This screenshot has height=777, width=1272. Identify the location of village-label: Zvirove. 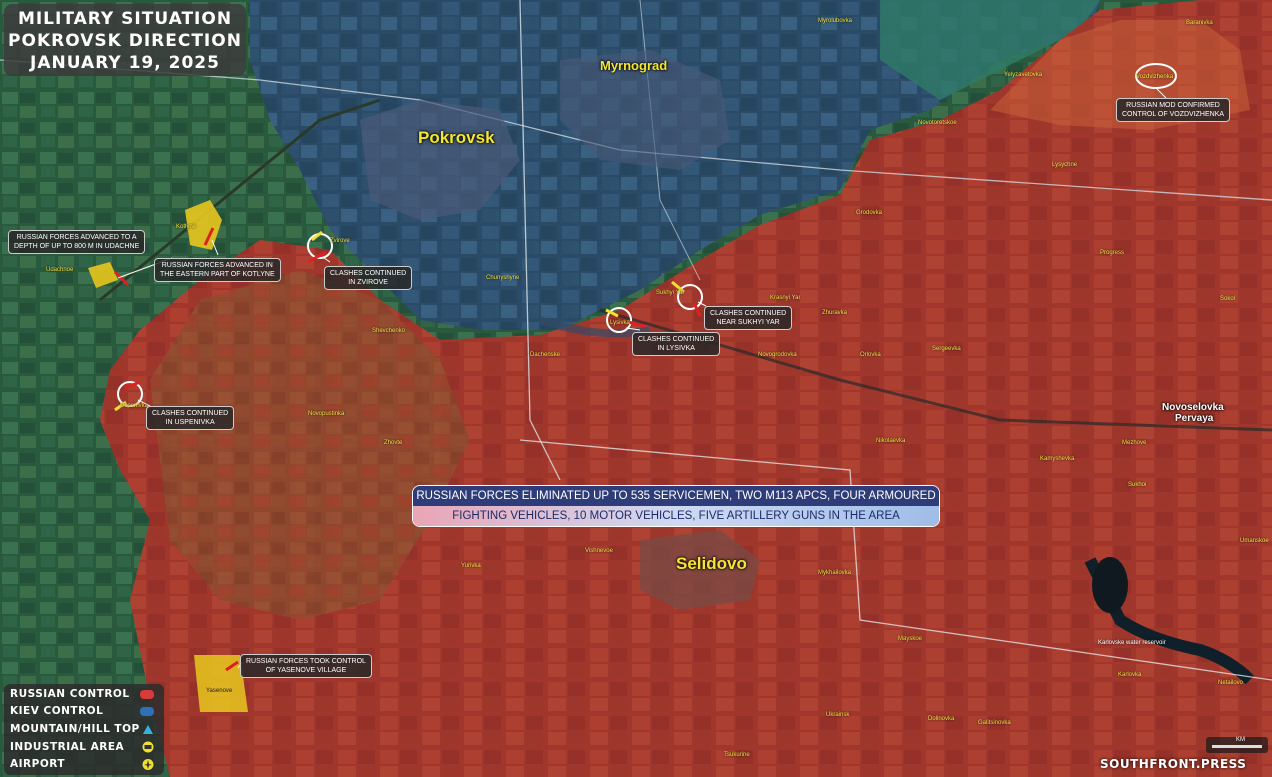
(340, 241).